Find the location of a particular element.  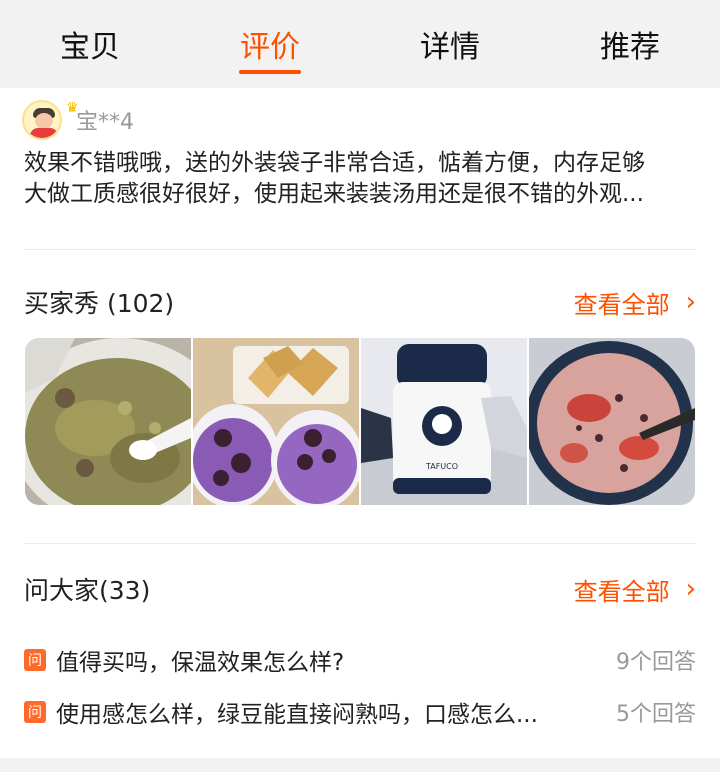

qa-answer-count: 9个回答 is located at coordinates (656, 662).